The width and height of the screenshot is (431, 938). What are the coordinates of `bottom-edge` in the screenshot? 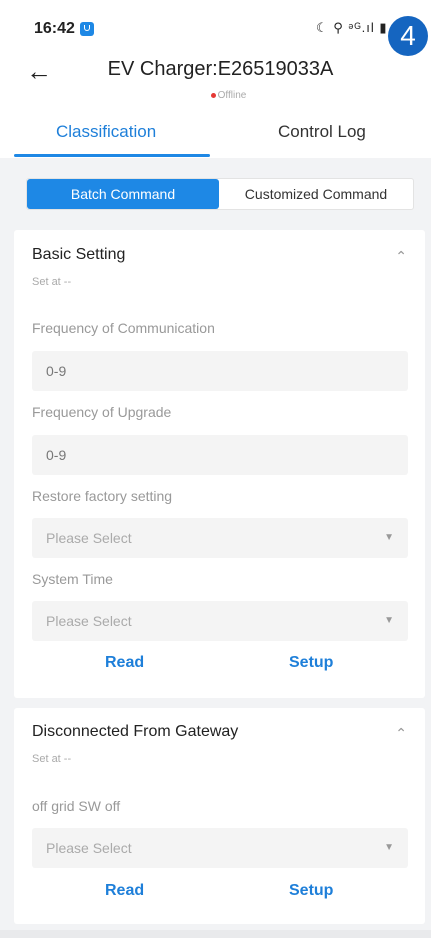 It's located at (215, 934).